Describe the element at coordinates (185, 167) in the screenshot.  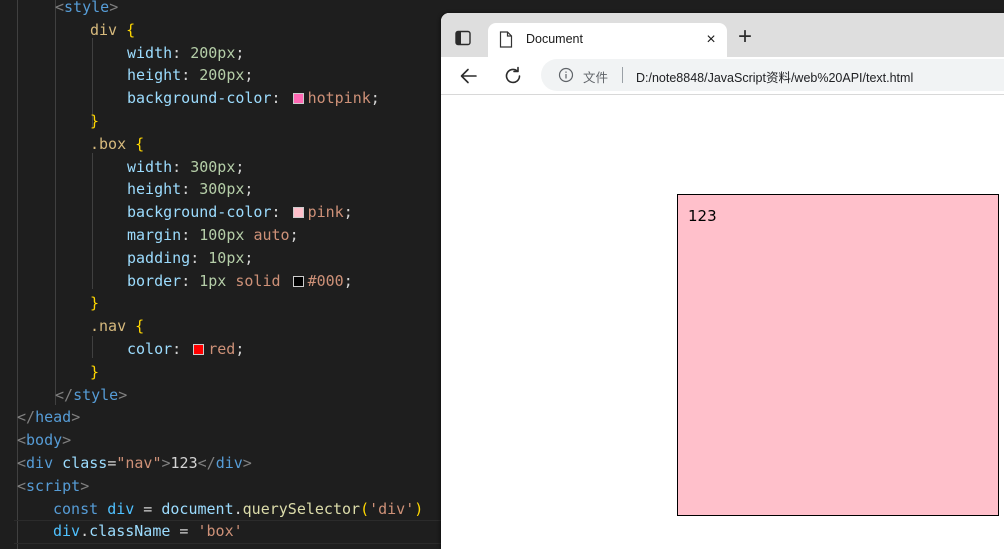
I see `code-line-8: width: 300px;` at that location.